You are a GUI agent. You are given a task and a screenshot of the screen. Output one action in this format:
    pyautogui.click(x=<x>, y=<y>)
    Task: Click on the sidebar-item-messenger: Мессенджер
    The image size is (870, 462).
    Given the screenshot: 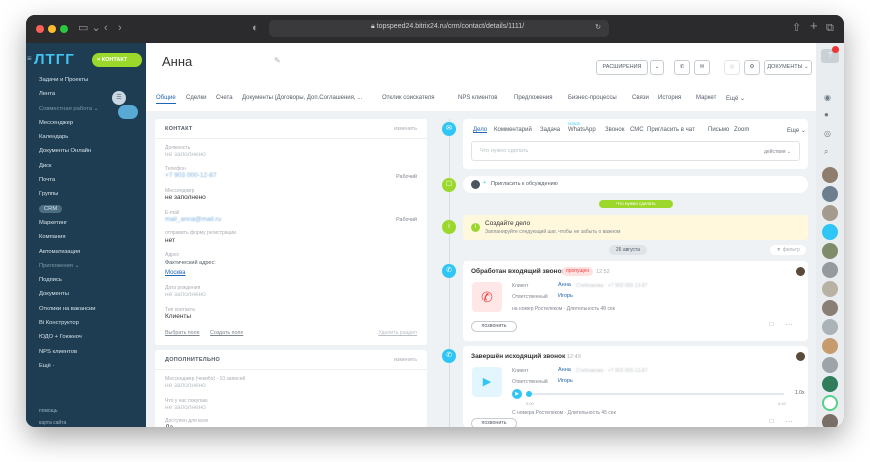 What is the action you would take?
    pyautogui.click(x=86, y=123)
    